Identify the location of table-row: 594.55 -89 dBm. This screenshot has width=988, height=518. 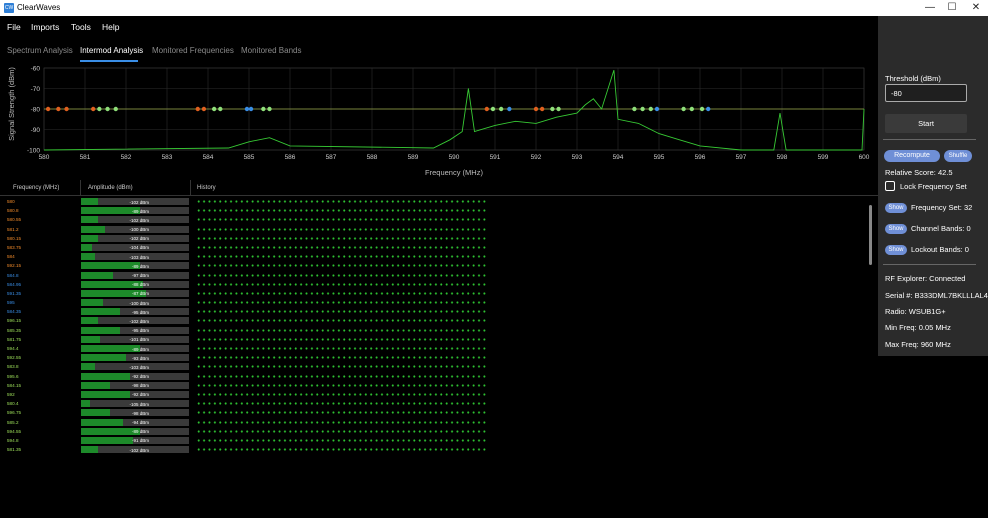
(435, 431).